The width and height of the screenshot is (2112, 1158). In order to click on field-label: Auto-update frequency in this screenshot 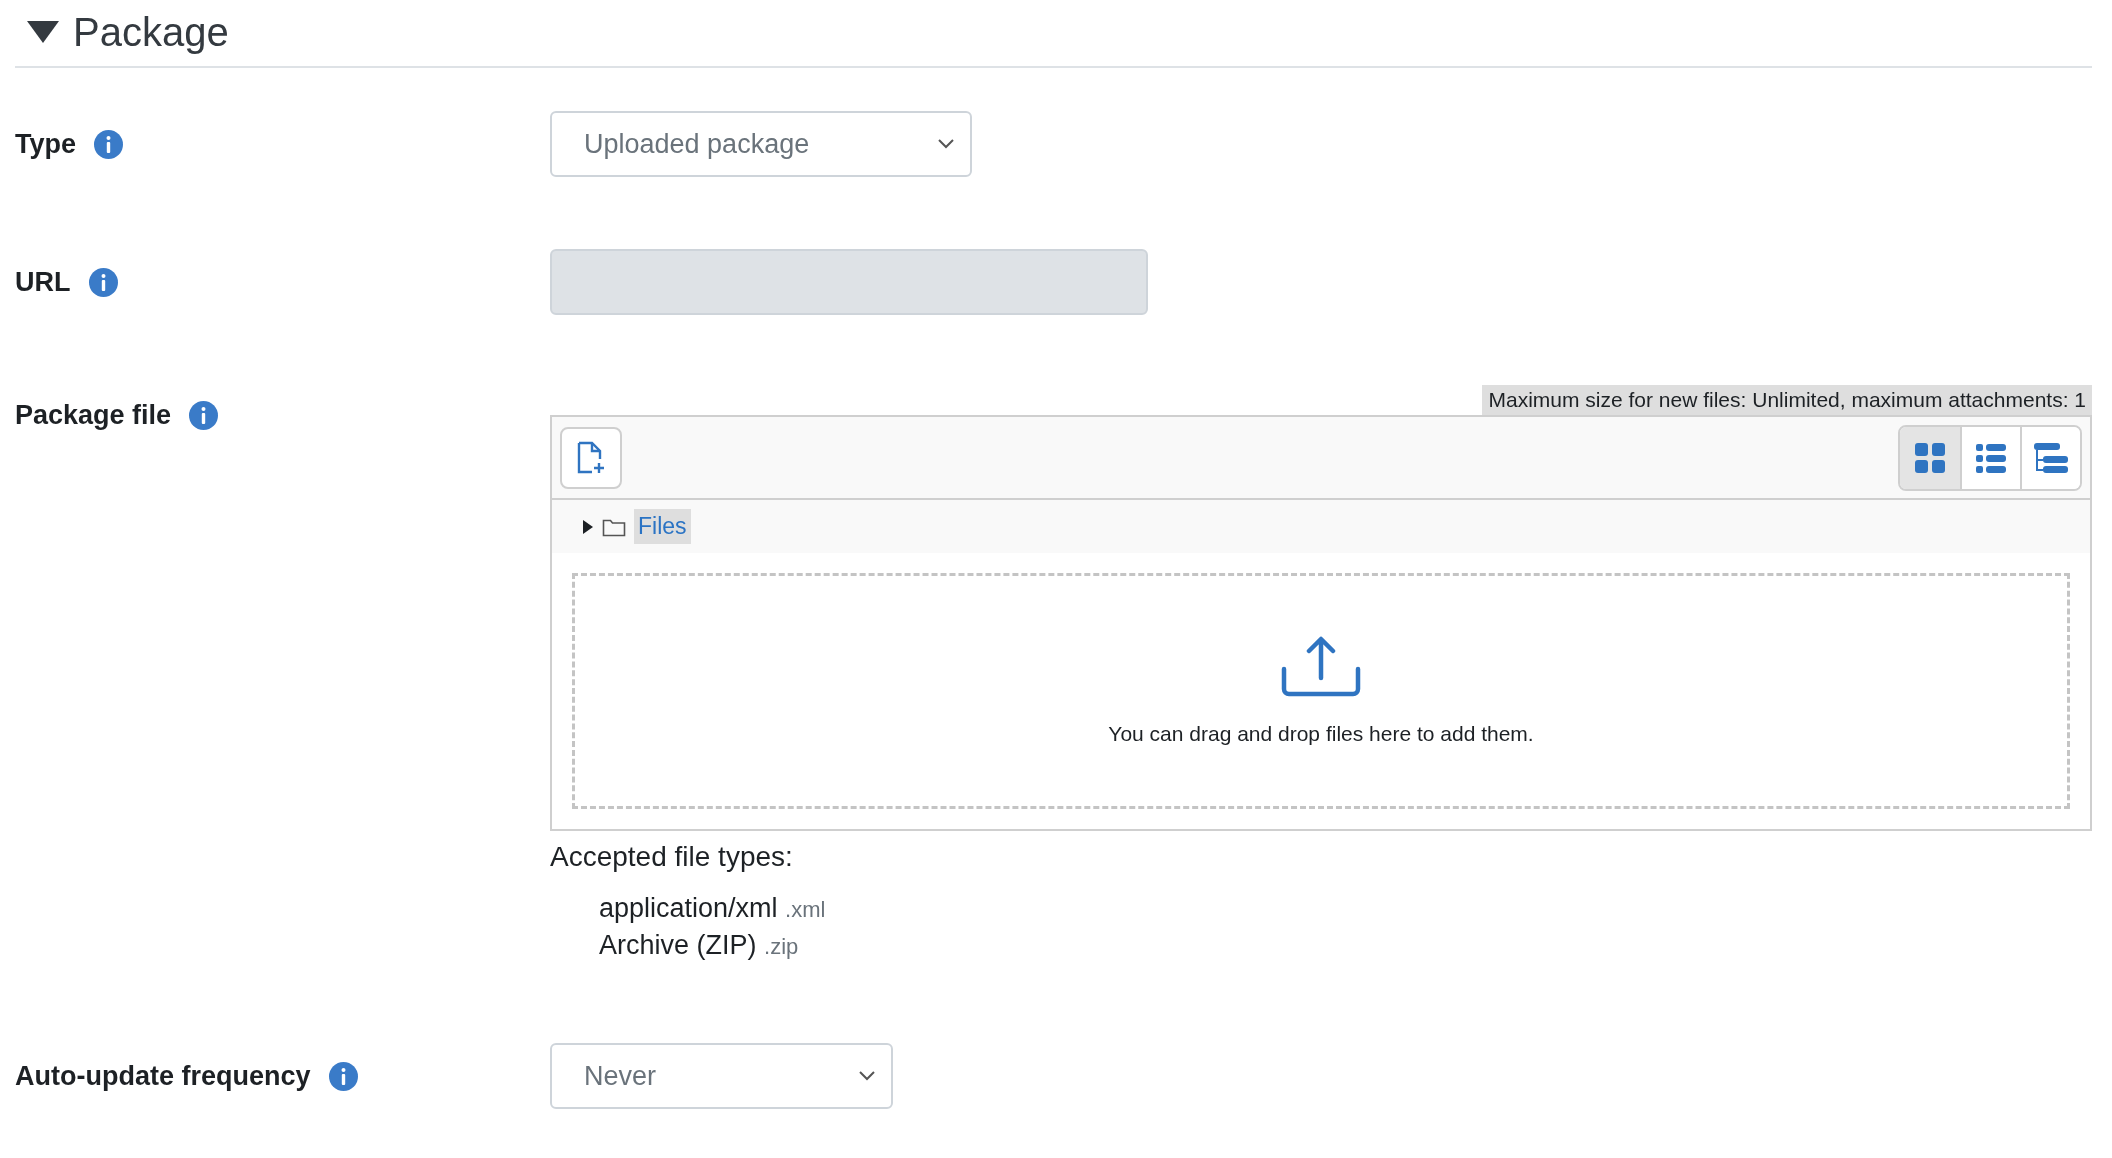, I will do `click(163, 1076)`.